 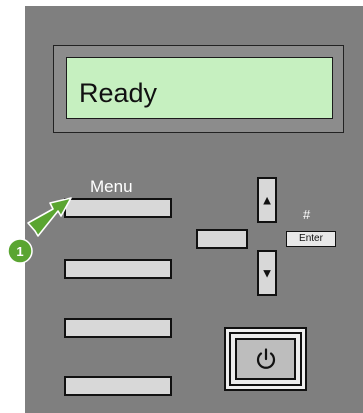 I want to click on callout-pointer: 1, so click(x=39, y=230).